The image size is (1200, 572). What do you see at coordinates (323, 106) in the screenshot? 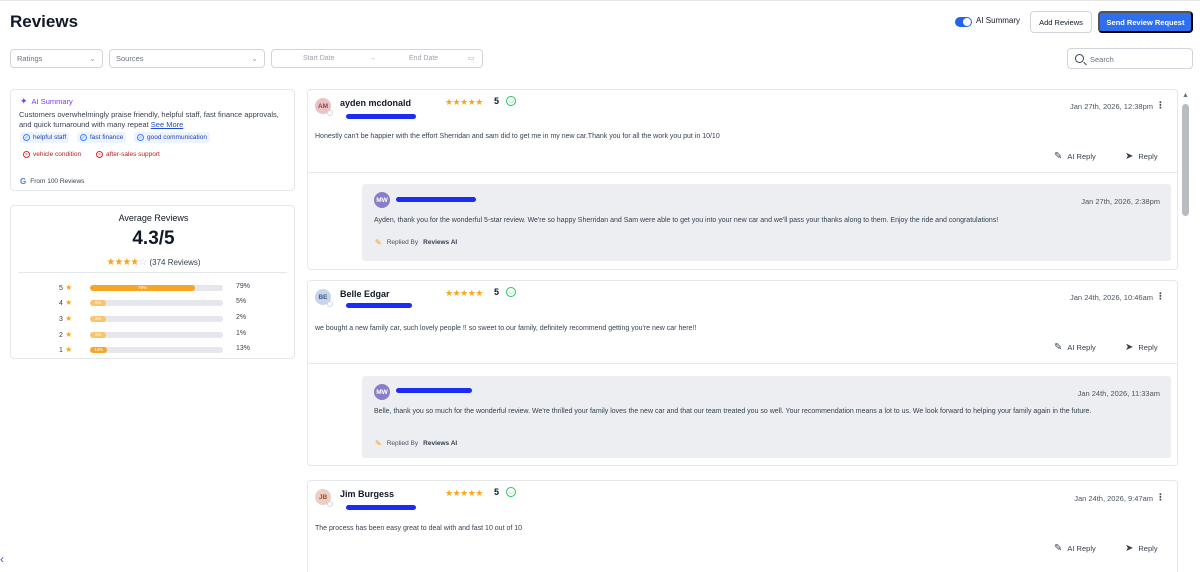
I see `avatar-initials: AM` at bounding box center [323, 106].